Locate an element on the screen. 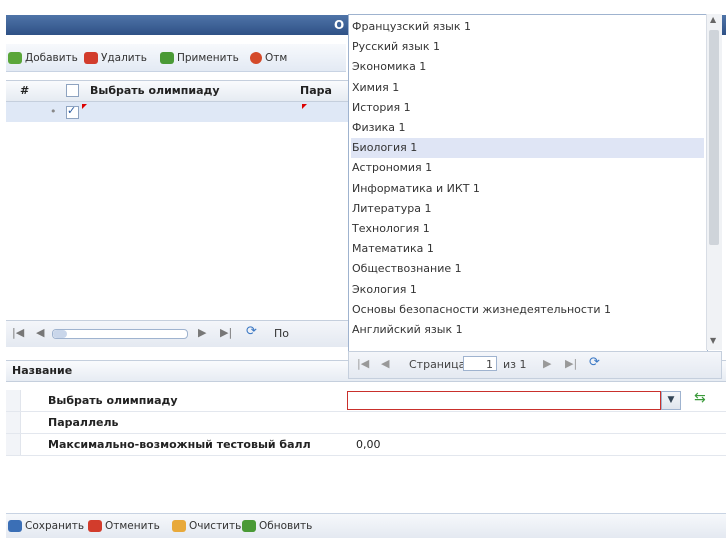 Image resolution: width=726 pixels, height=541 pixels. property-value: 0,00 is located at coordinates (368, 444).